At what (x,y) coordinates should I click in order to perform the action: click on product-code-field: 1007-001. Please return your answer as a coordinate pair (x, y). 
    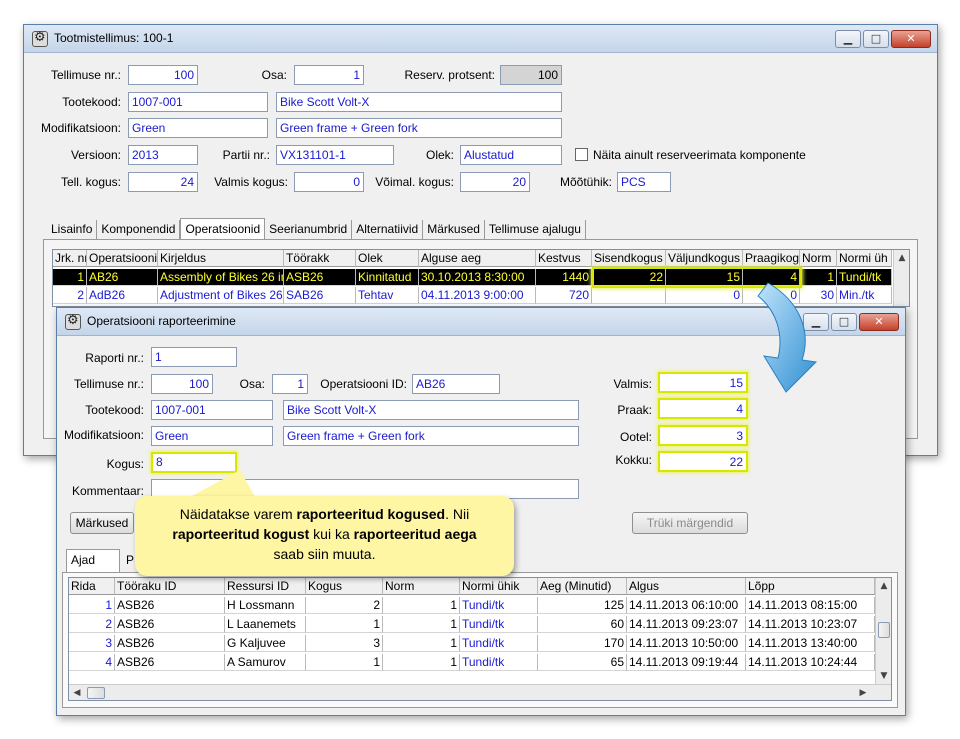
    Looking at the image, I should click on (198, 102).